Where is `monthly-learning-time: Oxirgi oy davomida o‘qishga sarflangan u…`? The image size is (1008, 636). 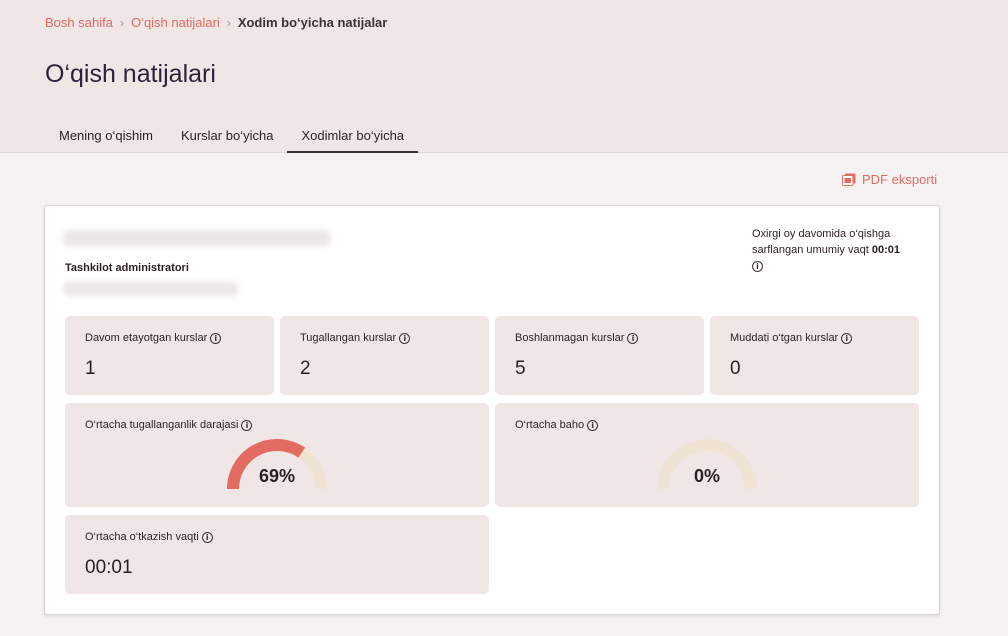 monthly-learning-time: Oxirgi oy davomida o‘qishga sarflangan u… is located at coordinates (837, 250).